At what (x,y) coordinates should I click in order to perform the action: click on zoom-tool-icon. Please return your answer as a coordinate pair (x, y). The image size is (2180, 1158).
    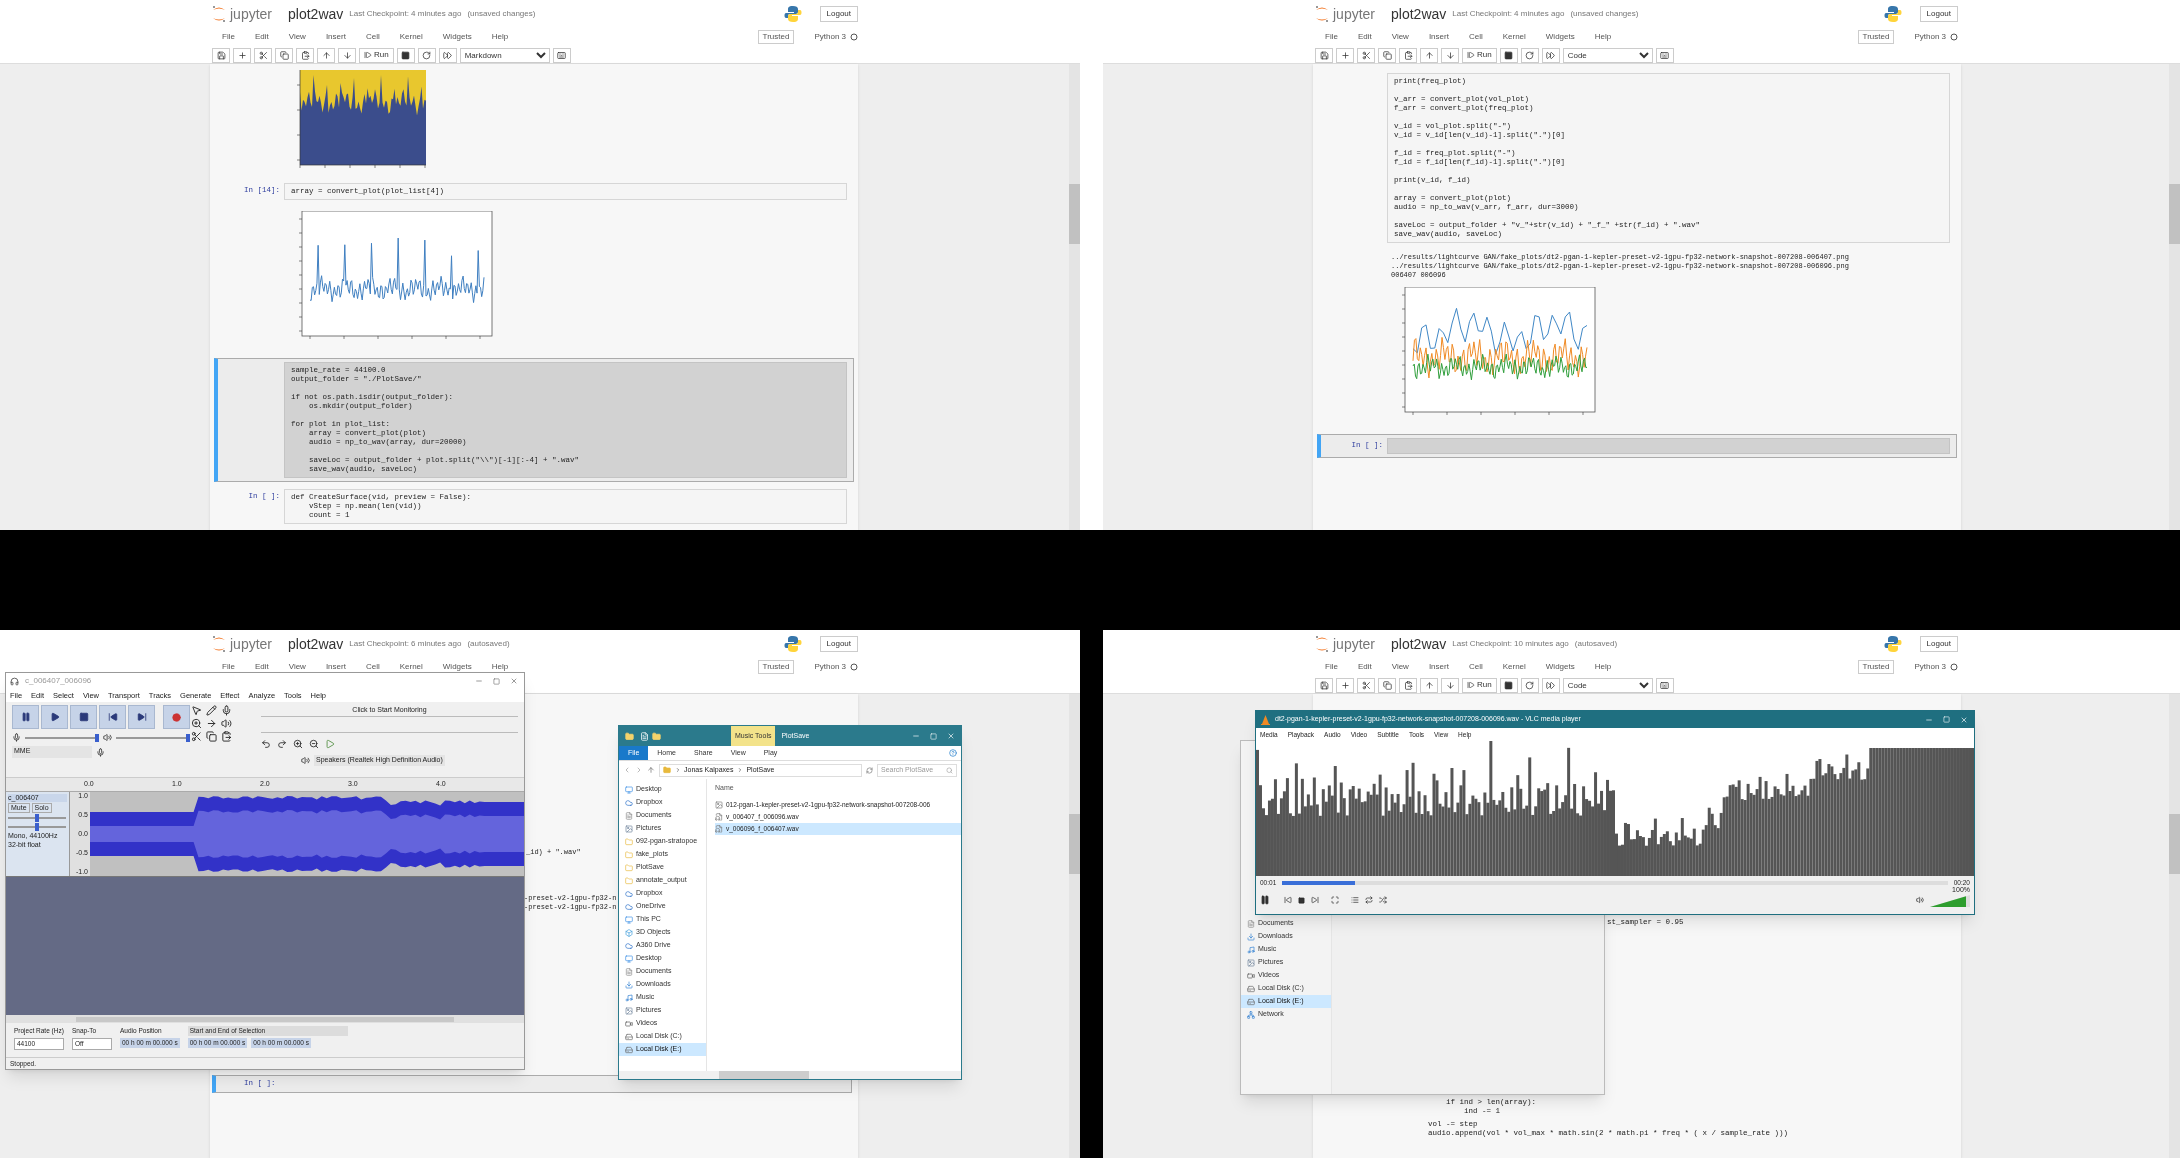
    Looking at the image, I should click on (196, 723).